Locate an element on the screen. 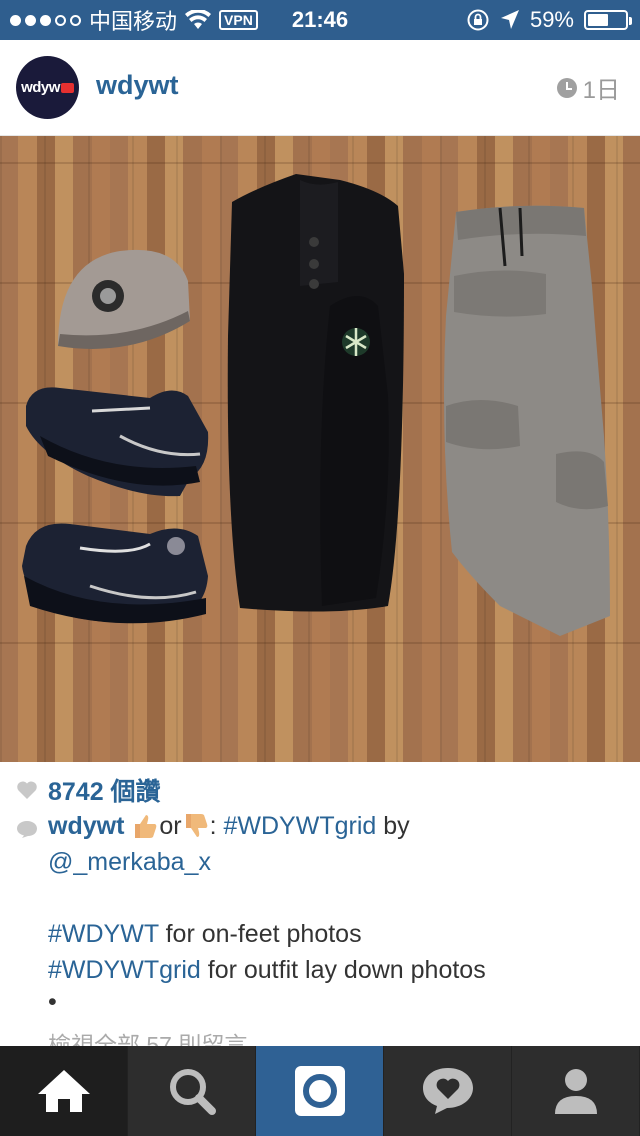 Image resolution: width=640 pixels, height=1136 pixels. caption-hashtag-wdywt: #WDYWT is located at coordinates (103, 934).